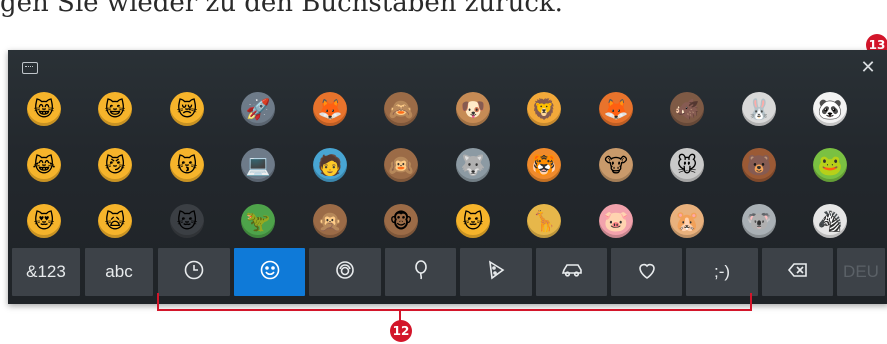 The width and height of the screenshot is (887, 344). I want to click on emoji-smiling-cat: 😺, so click(115, 109).